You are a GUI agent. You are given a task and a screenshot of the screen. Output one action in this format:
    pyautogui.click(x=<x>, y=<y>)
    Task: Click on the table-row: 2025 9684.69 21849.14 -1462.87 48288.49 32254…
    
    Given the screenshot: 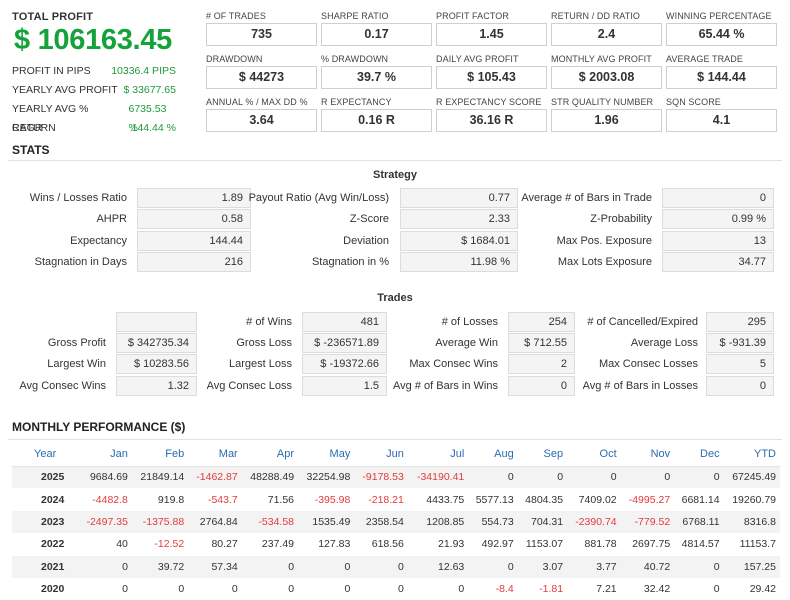 What is the action you would take?
    pyautogui.click(x=396, y=477)
    